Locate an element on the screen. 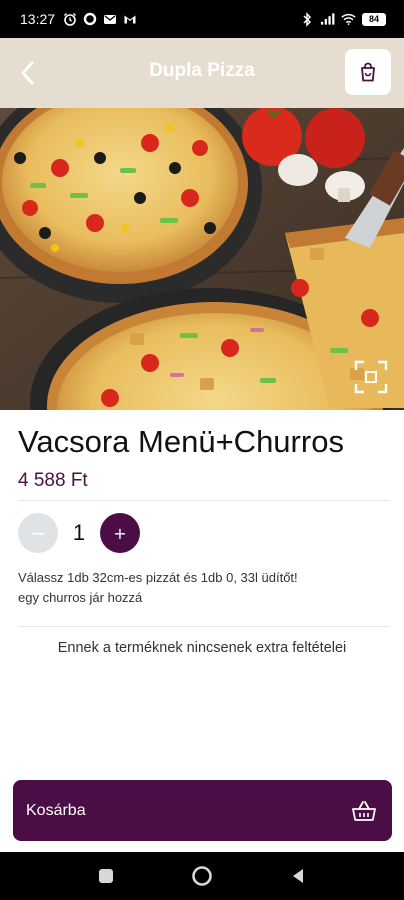  expand-image-button is located at coordinates (371, 377).